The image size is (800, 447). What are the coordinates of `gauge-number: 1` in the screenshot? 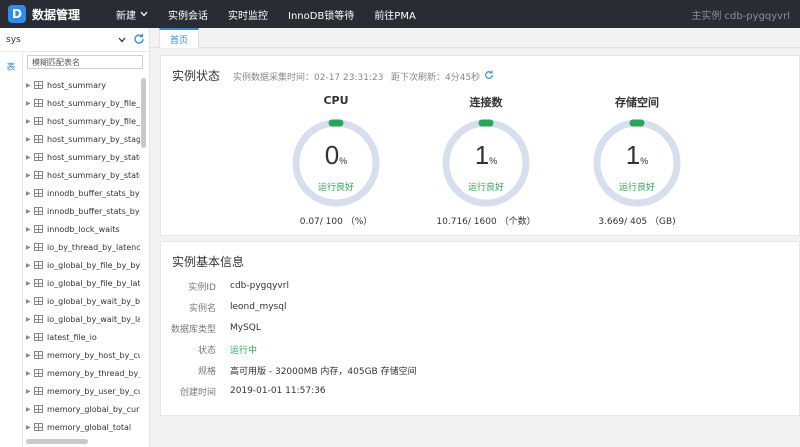 It's located at (633, 155).